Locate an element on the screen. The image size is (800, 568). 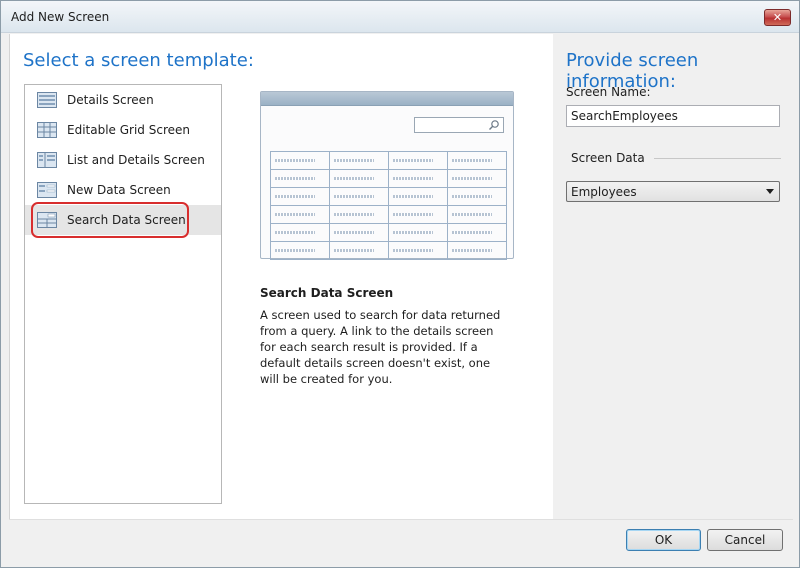
template-item-search-data: Search Data Screen is located at coordinates (123, 220).